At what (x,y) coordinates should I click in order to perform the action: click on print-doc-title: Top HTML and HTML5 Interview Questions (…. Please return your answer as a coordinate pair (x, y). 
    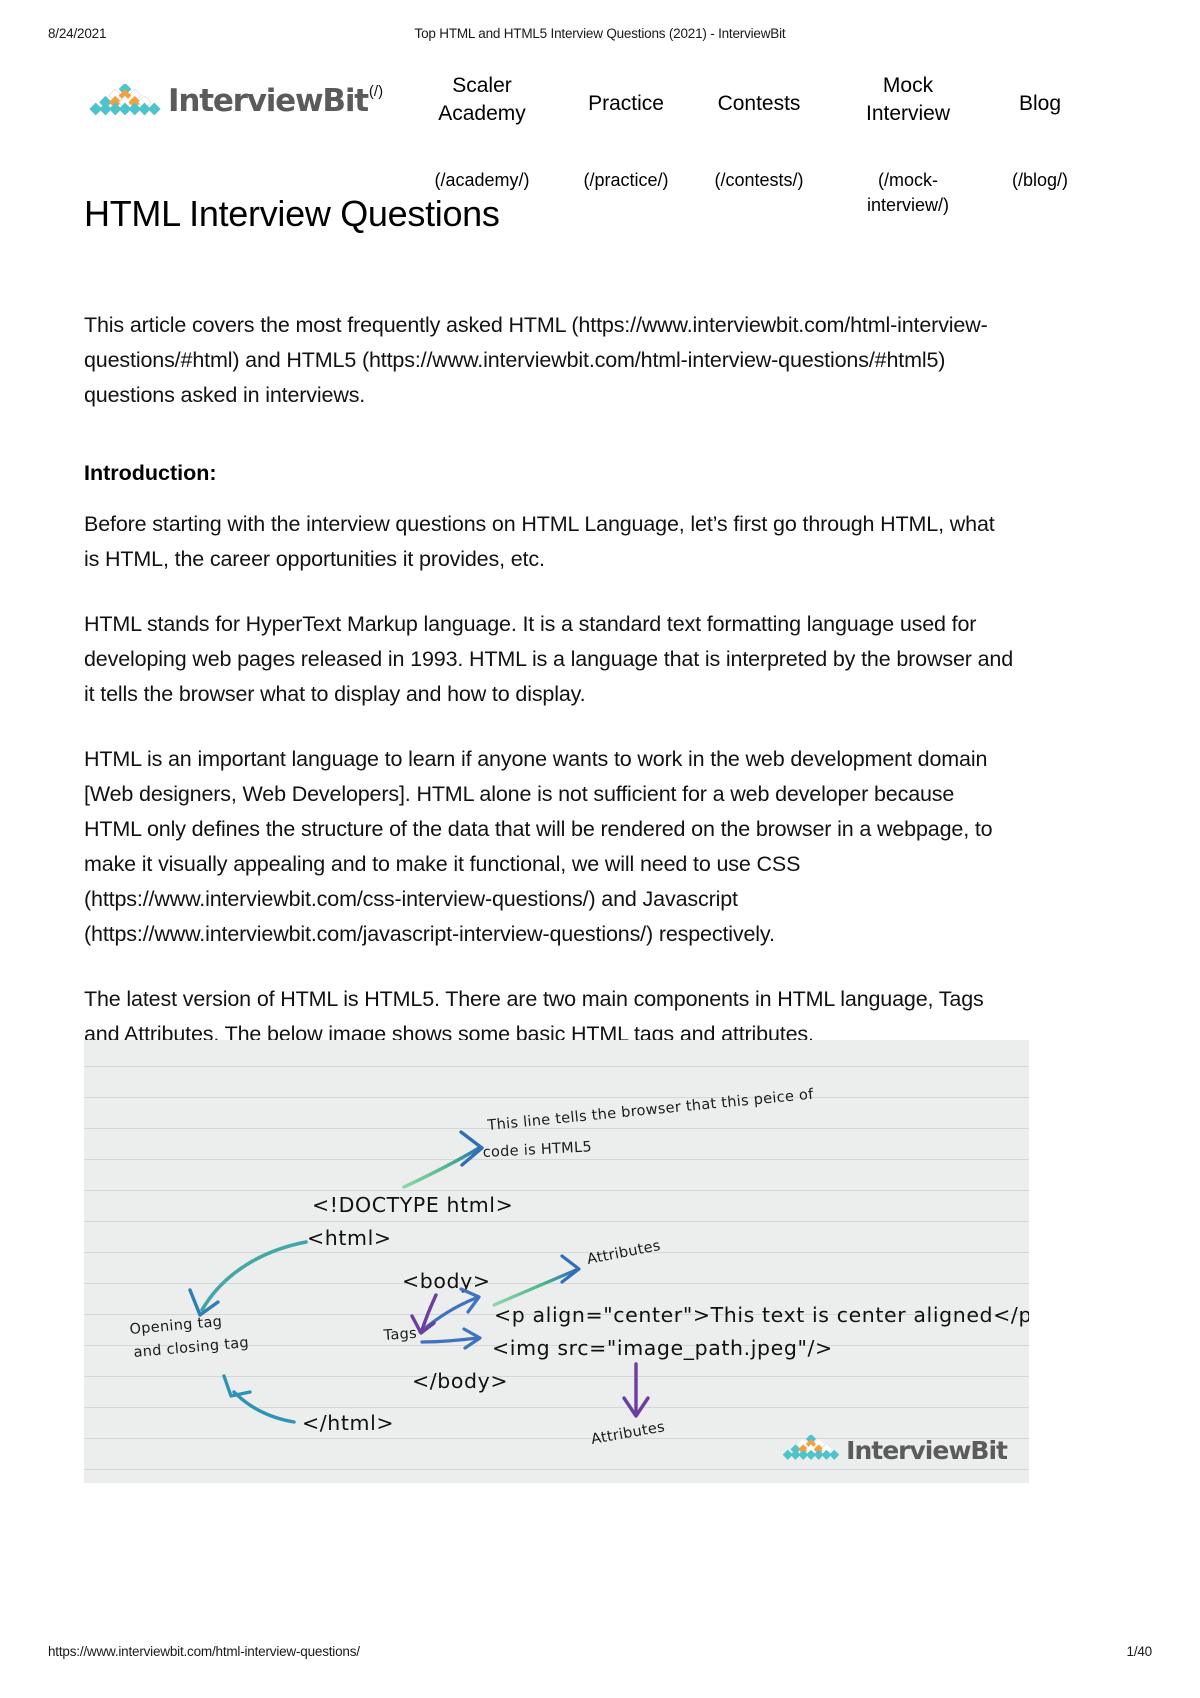
    Looking at the image, I should click on (600, 33).